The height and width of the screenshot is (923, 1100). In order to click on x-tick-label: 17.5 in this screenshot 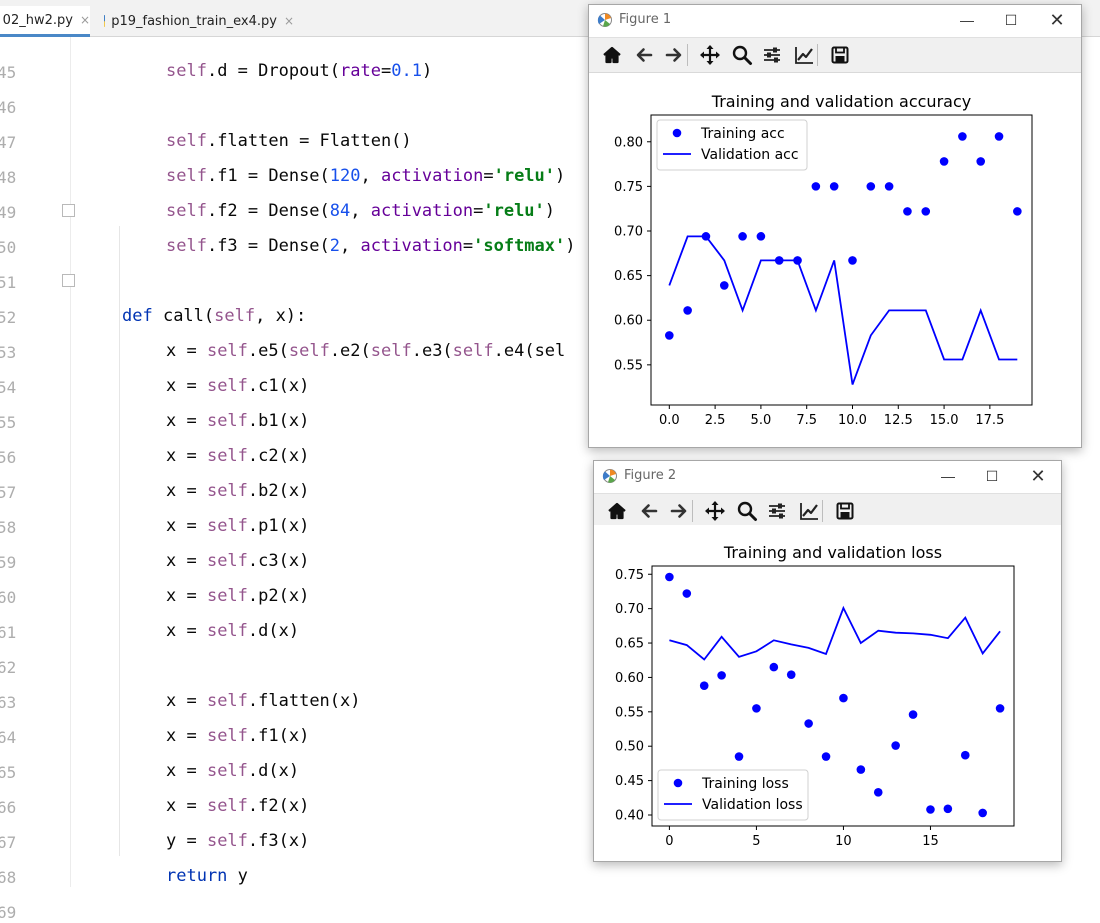, I will do `click(989, 420)`.